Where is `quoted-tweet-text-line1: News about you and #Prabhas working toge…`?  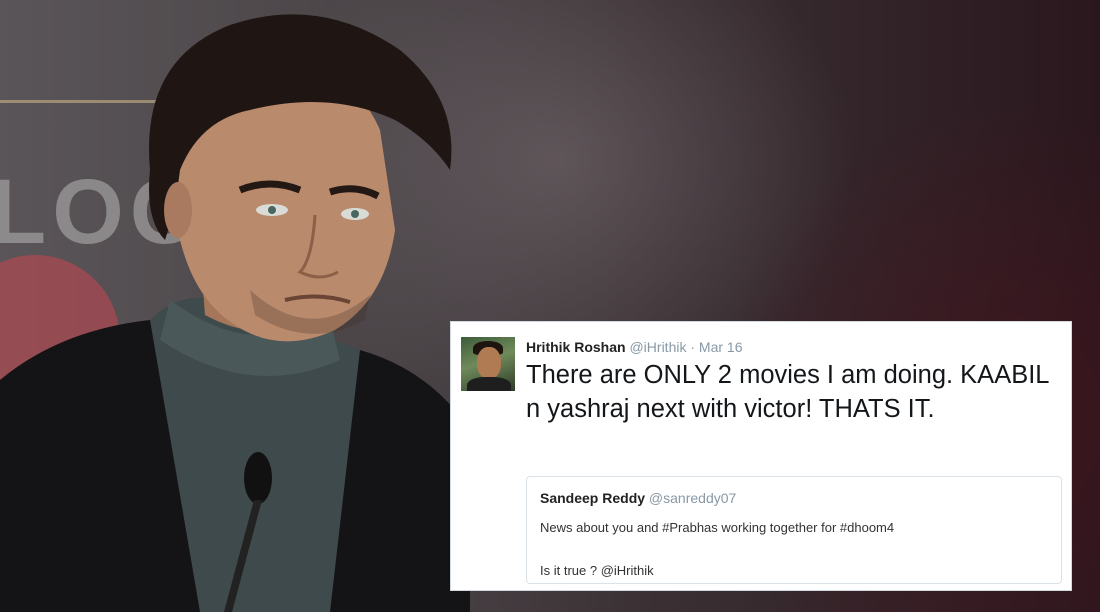 quoted-tweet-text-line1: News about you and #Prabhas working toge… is located at coordinates (717, 527).